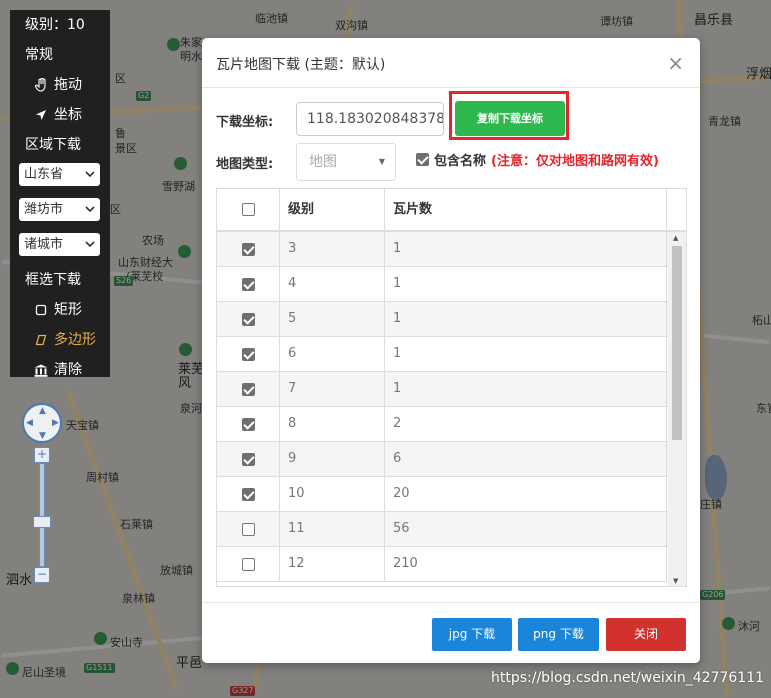 This screenshot has height=698, width=771. What do you see at coordinates (526, 494) in the screenshot?
I see `tile-count-cell: 20` at bounding box center [526, 494].